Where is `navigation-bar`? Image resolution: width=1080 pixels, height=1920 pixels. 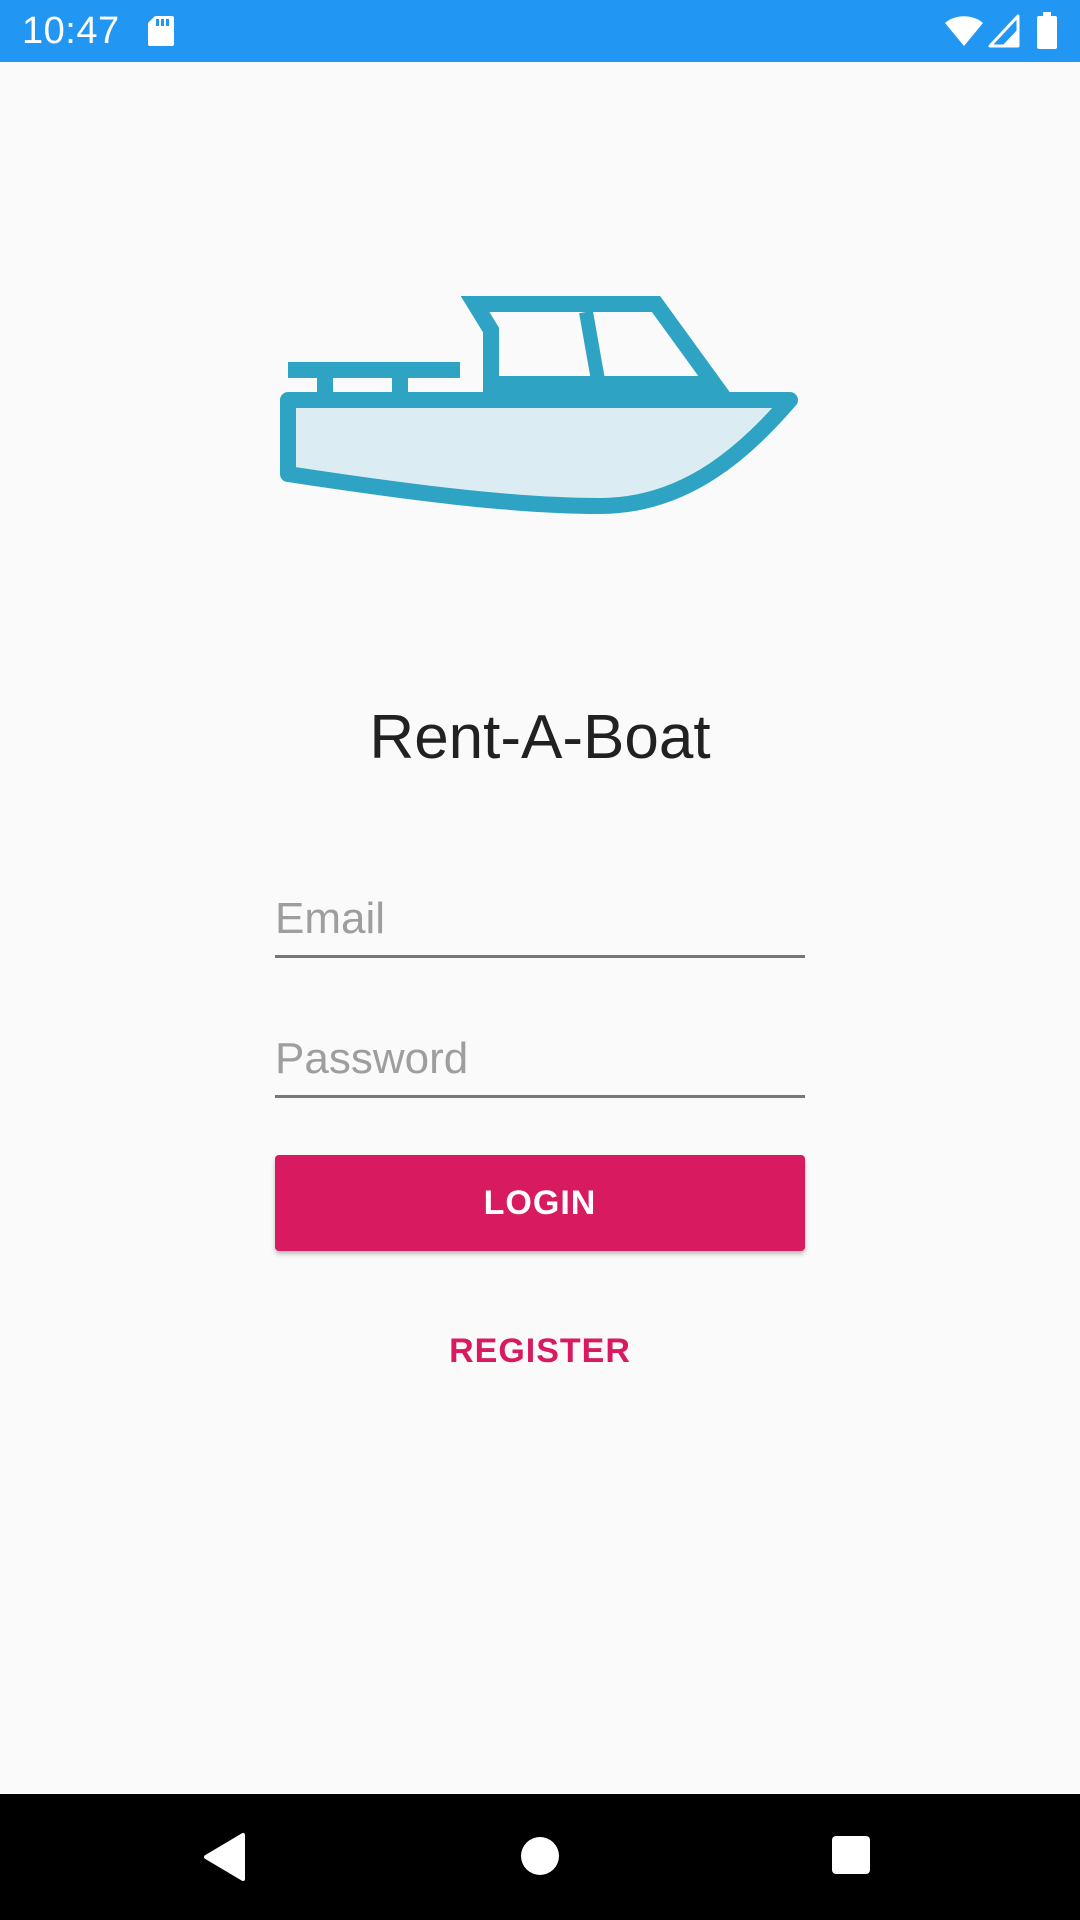
navigation-bar is located at coordinates (540, 1857).